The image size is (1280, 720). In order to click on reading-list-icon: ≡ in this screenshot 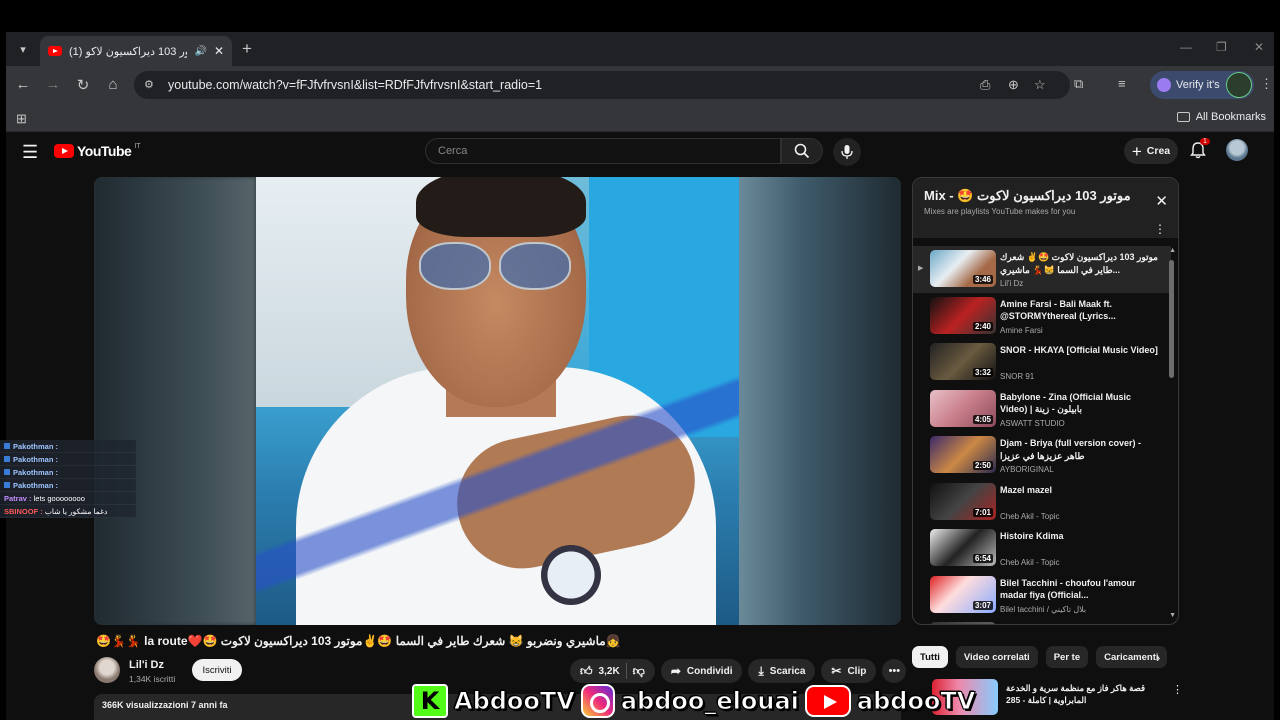, I will do `click(1122, 83)`.